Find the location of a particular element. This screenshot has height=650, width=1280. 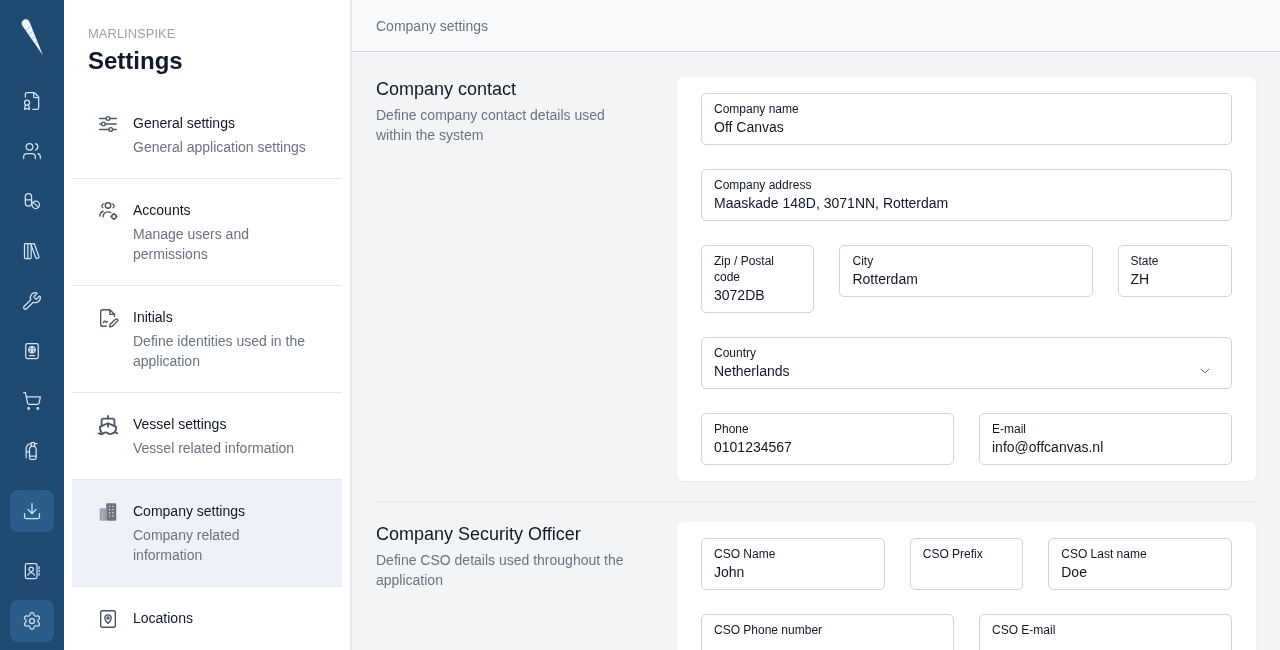

item-title: Accounts is located at coordinates (162, 210).